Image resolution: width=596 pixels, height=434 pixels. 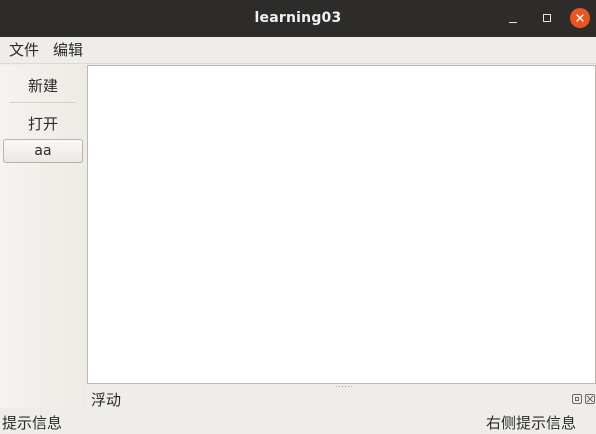 I want to click on dock-float-icon, so click(x=577, y=399).